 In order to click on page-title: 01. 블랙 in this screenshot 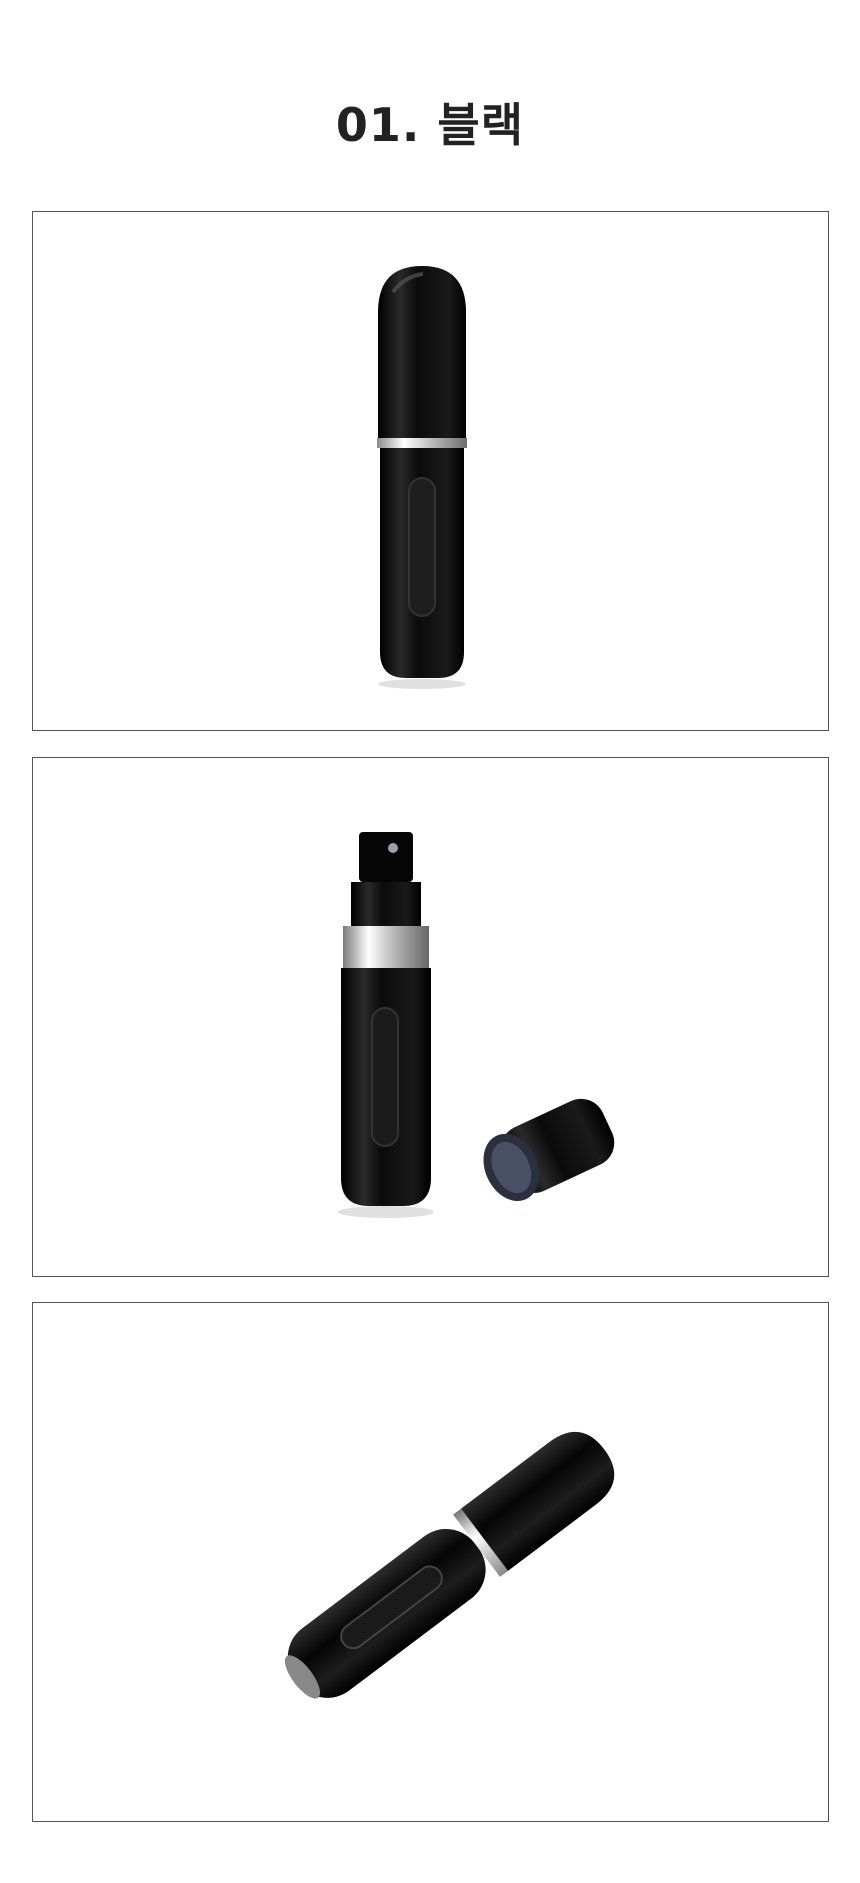, I will do `click(430, 125)`.